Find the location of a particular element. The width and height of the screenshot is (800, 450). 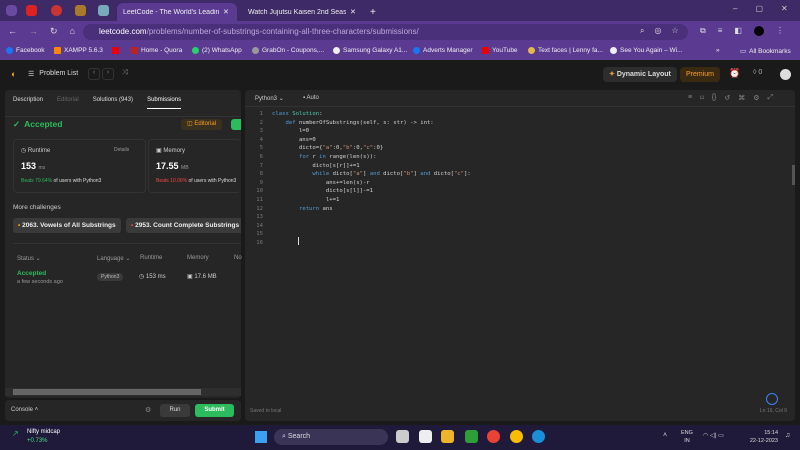

solution-button is located at coordinates (236, 124).